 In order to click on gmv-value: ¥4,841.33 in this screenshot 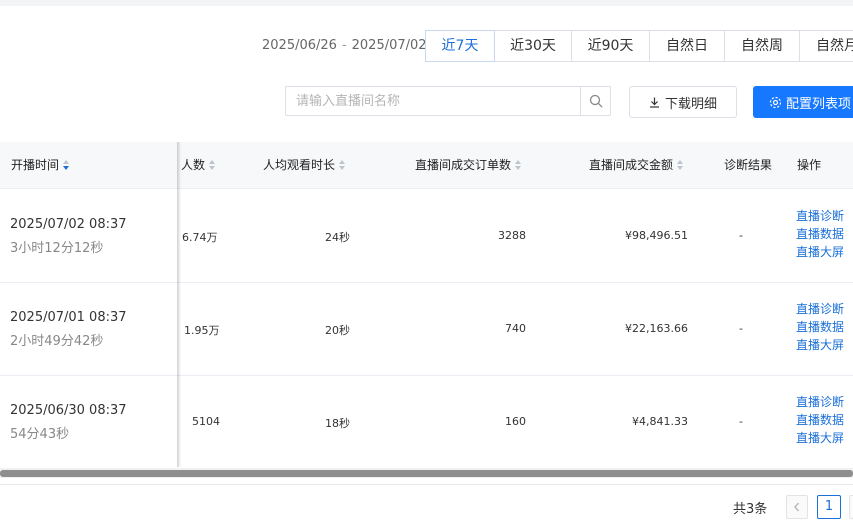, I will do `click(660, 421)`.